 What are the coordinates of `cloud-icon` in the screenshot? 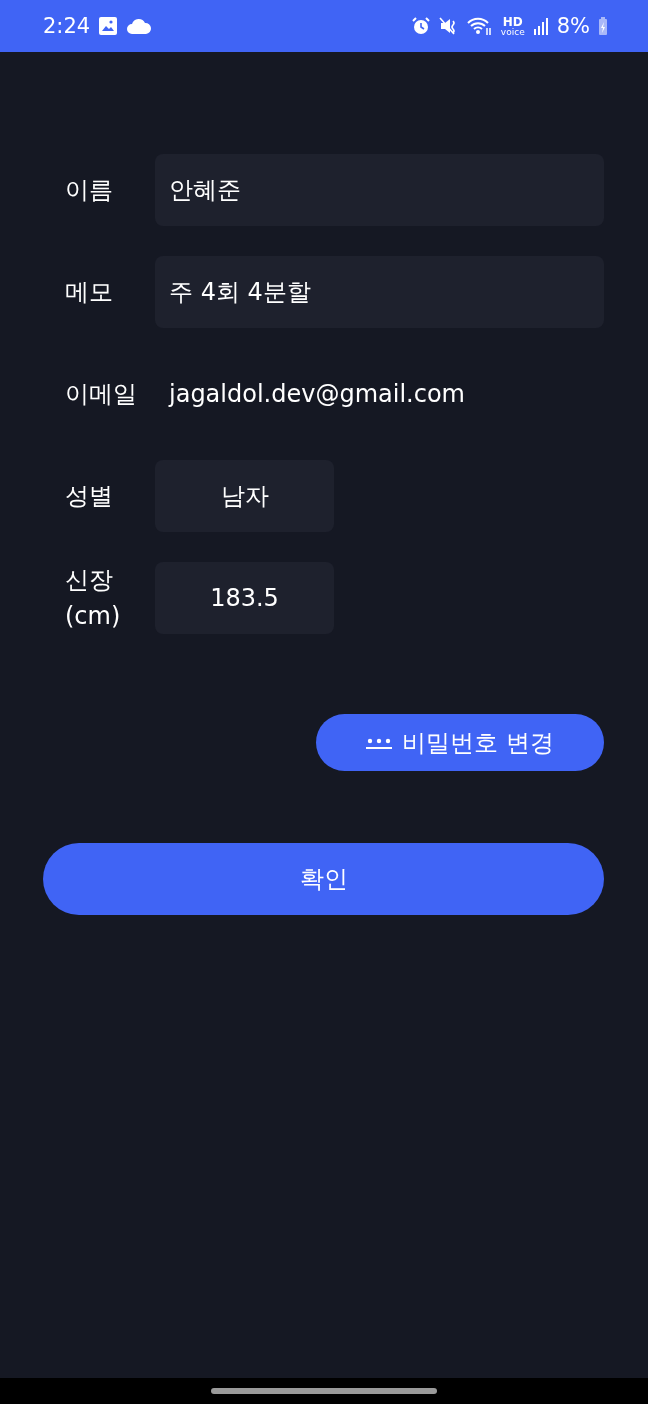 It's located at (139, 26).